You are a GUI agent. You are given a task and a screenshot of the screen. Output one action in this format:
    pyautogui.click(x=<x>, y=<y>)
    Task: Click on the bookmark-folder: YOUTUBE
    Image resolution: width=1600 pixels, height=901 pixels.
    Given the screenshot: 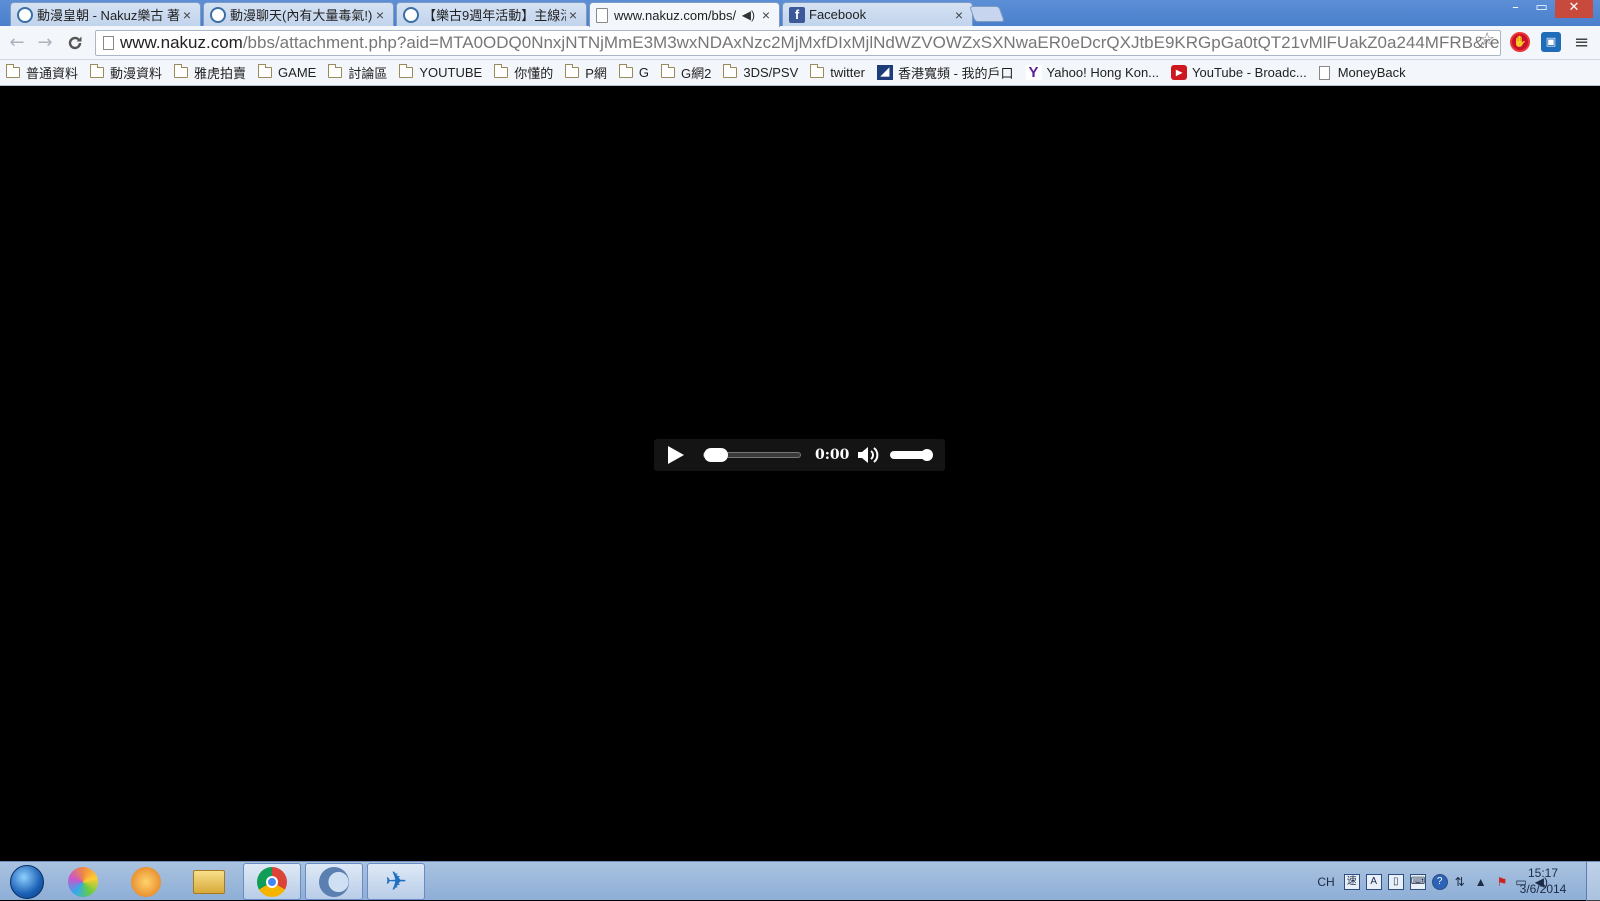 What is the action you would take?
    pyautogui.click(x=441, y=72)
    